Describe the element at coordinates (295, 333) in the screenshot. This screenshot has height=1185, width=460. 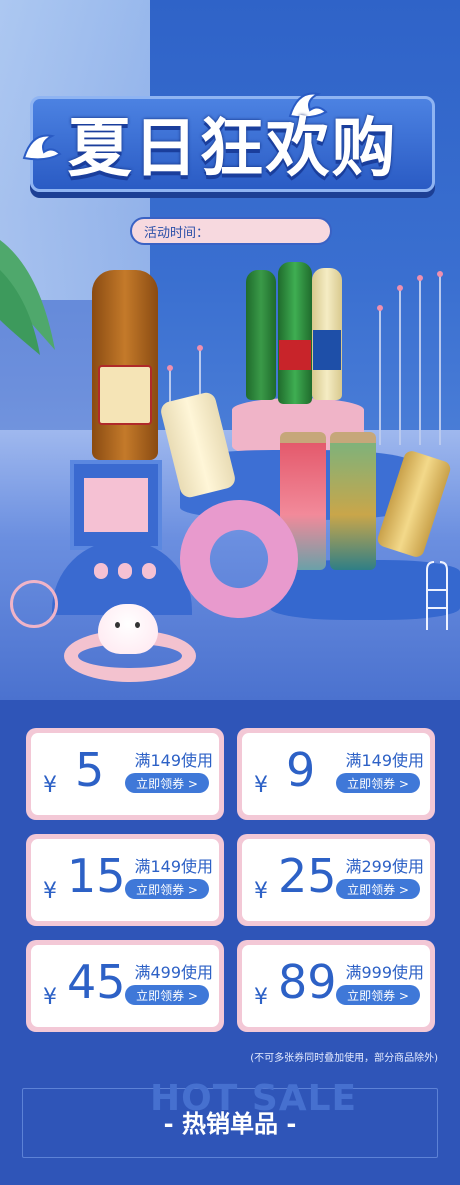
I see `wusu-bottle` at that location.